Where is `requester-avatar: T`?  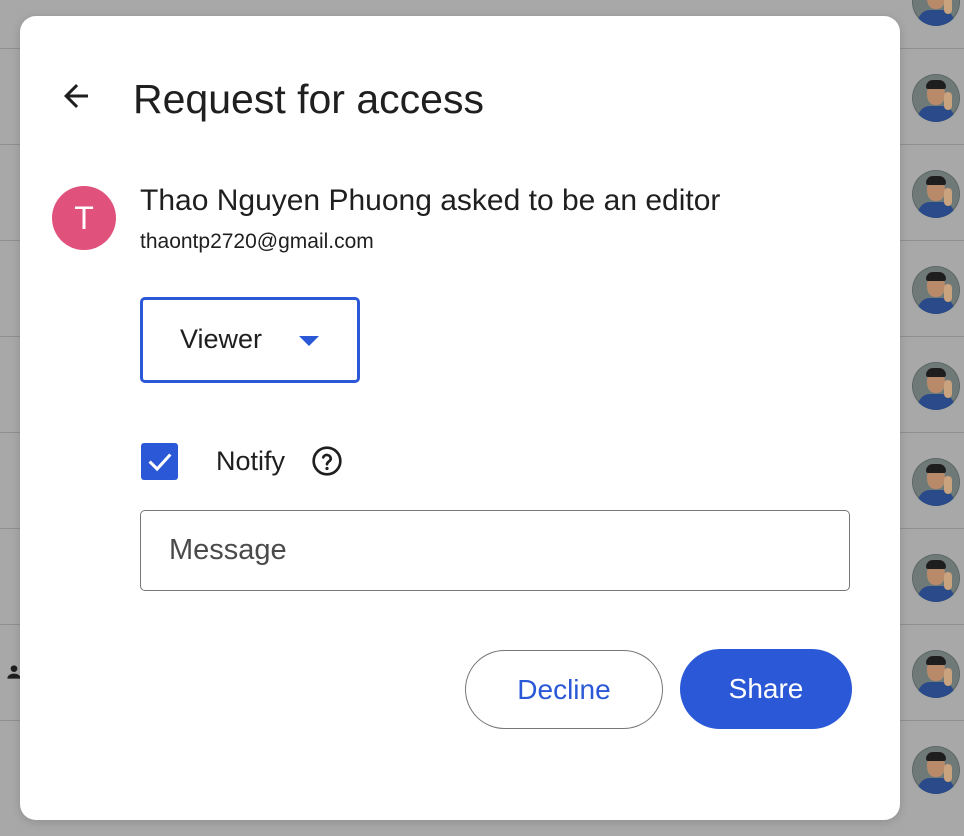
requester-avatar: T is located at coordinates (84, 218).